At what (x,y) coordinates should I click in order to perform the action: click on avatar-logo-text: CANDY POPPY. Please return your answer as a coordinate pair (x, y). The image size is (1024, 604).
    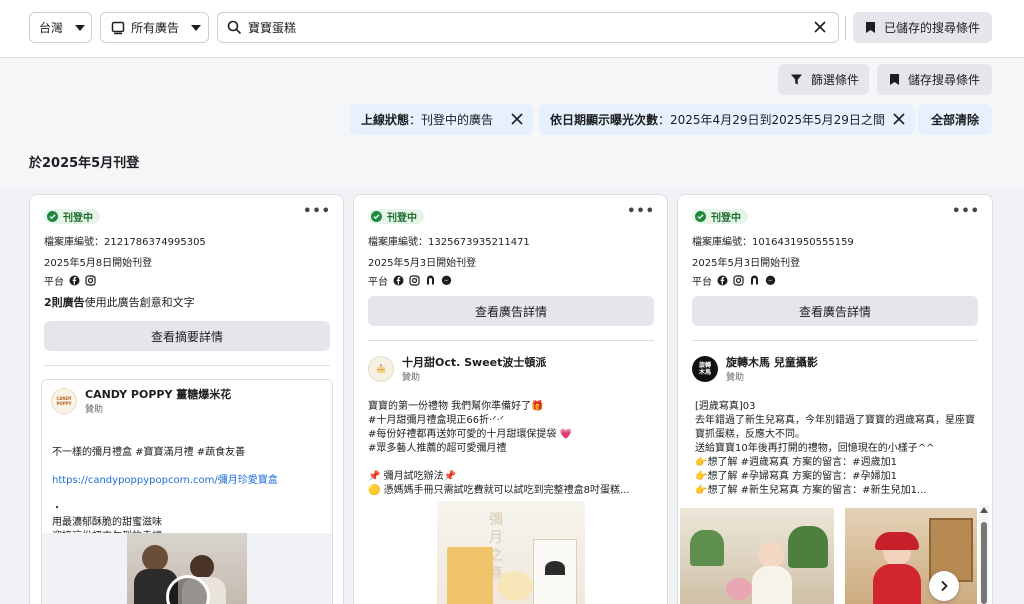
    Looking at the image, I should click on (64, 401).